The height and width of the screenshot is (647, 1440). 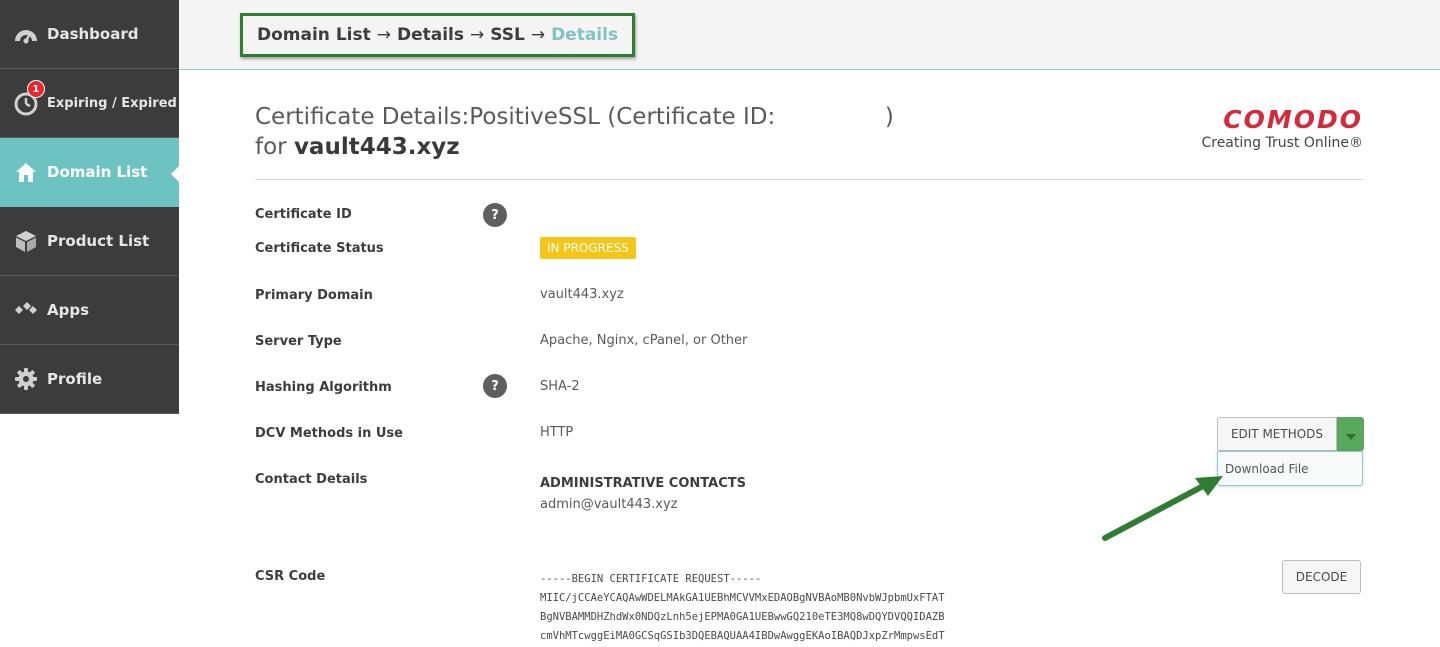 I want to click on breadcrumb-domain-list: Domain List, so click(x=314, y=35).